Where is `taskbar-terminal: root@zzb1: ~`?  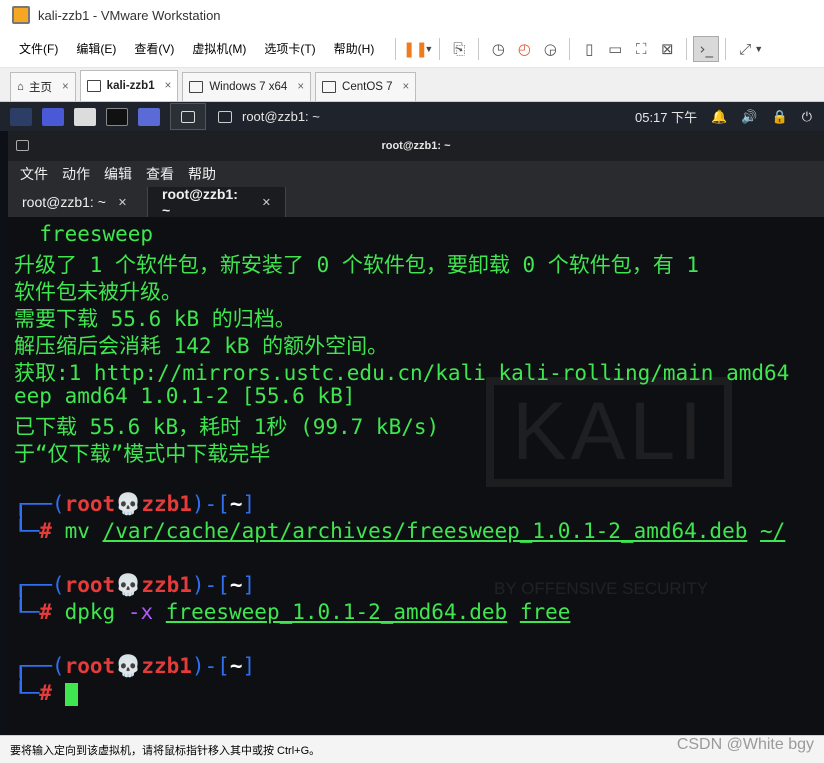
taskbar-terminal: root@zzb1: ~ is located at coordinates (269, 116).